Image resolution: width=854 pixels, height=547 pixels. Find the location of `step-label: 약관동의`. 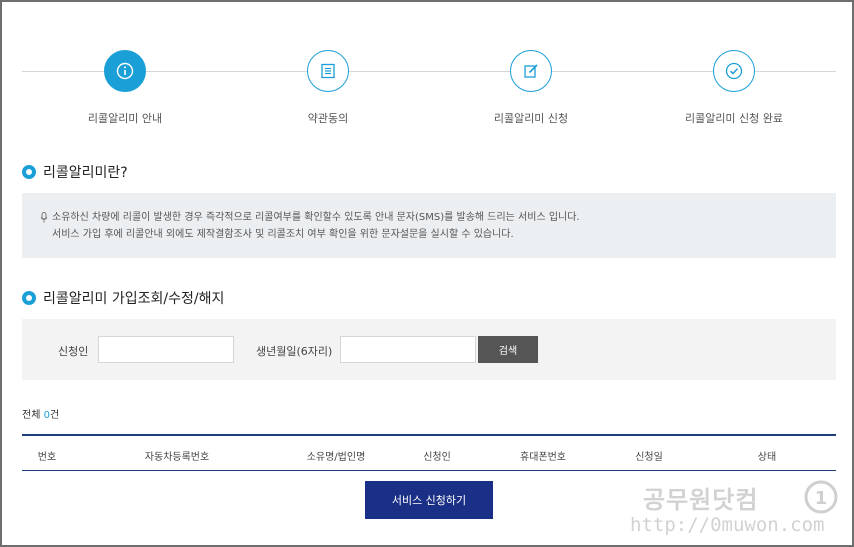

step-label: 약관동의 is located at coordinates (328, 118).